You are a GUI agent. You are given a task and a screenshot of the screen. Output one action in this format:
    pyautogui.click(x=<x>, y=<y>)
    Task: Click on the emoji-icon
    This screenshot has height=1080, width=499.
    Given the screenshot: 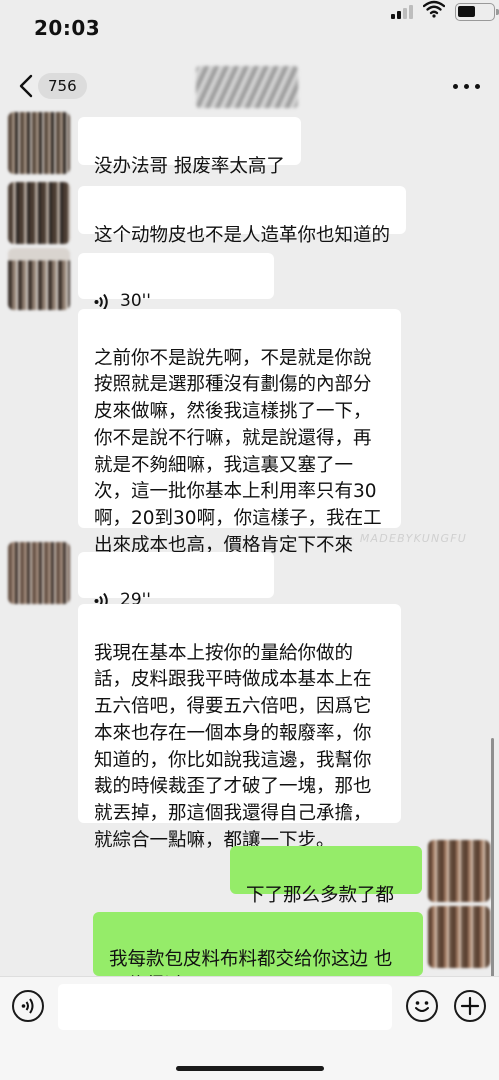 What is the action you would take?
    pyautogui.click(x=422, y=1006)
    